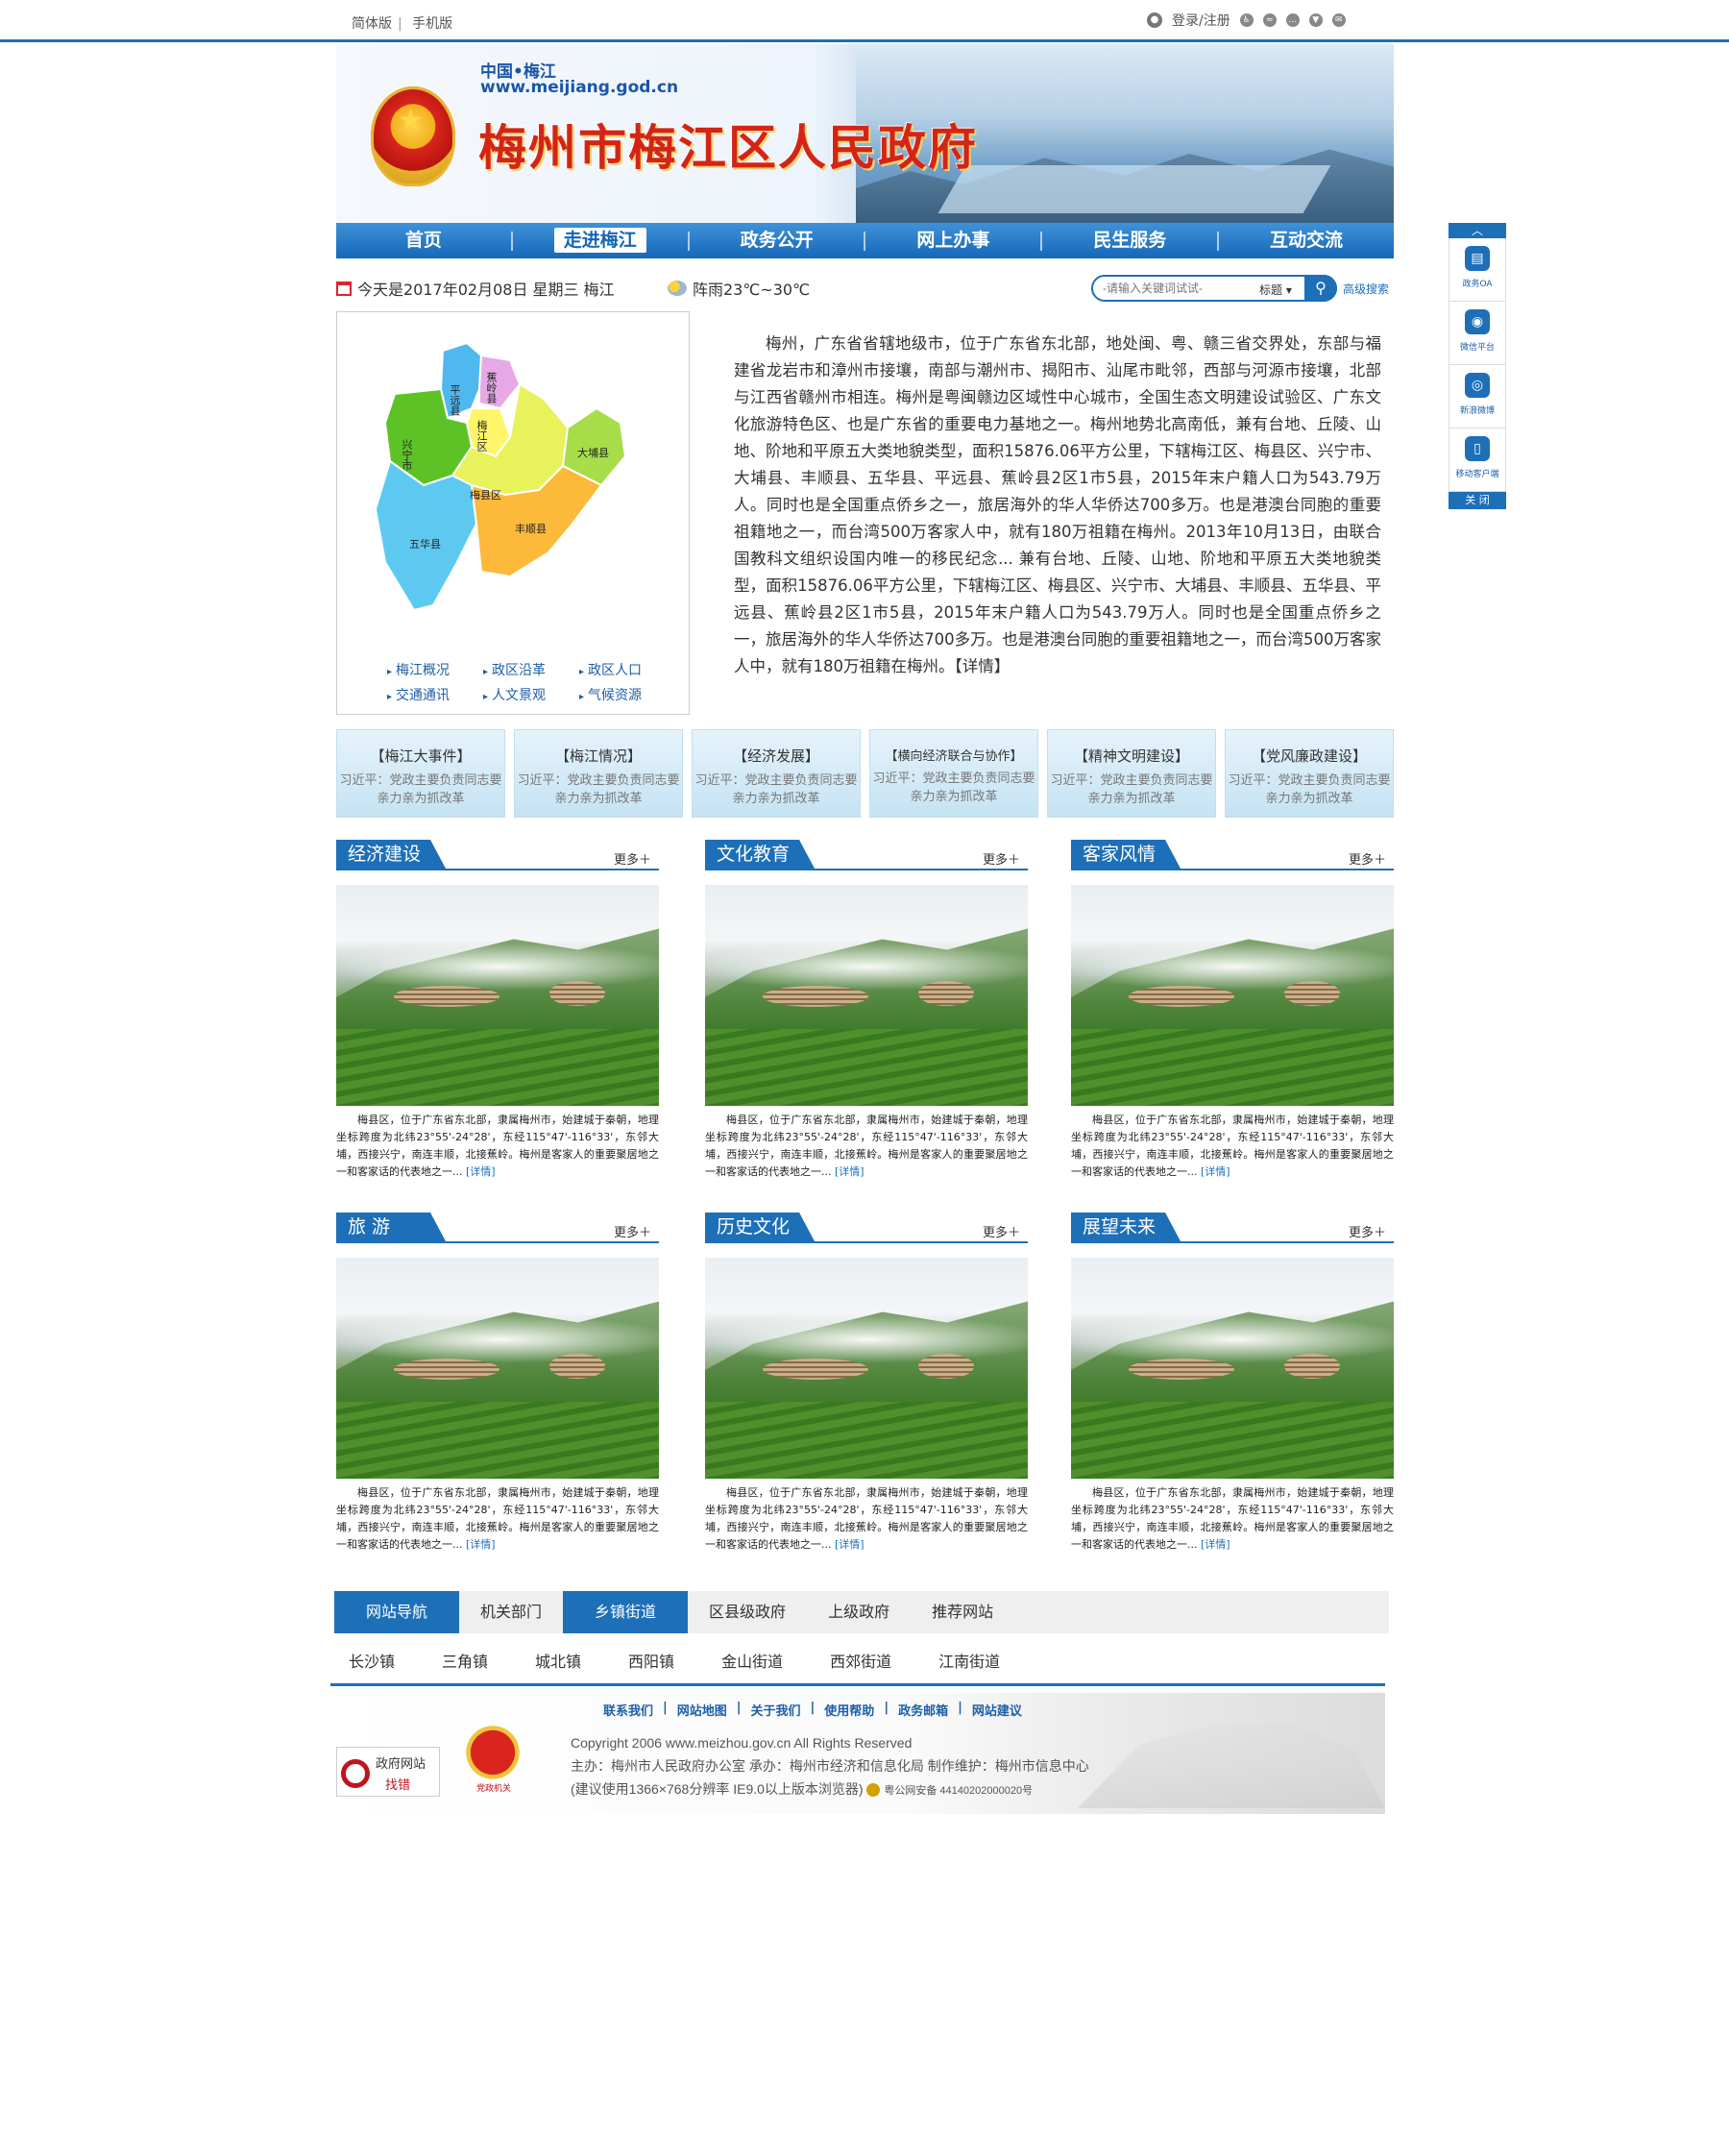  I want to click on link-population: 政区人口, so click(627, 670).